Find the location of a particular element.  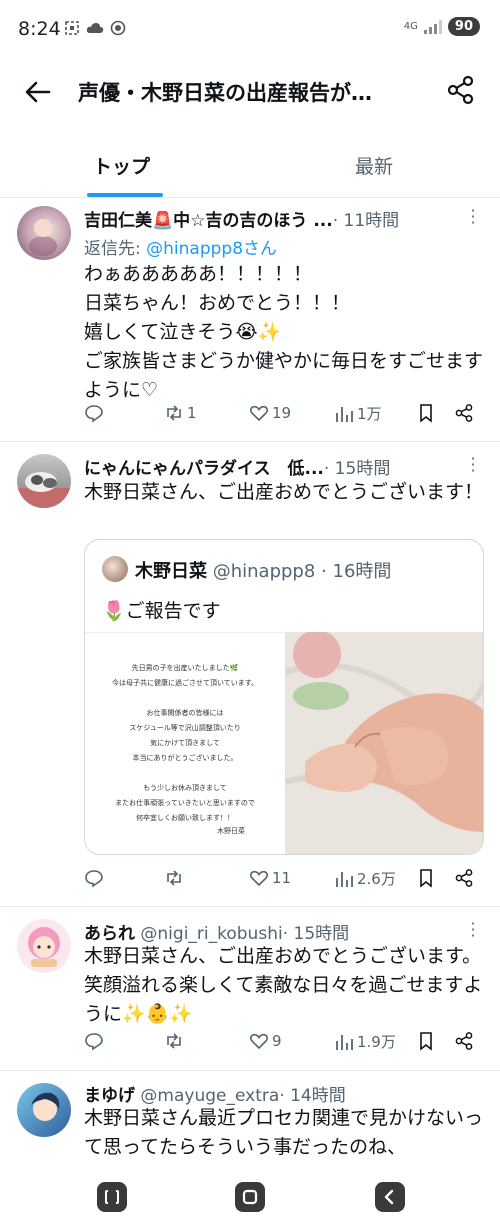

tweet-meta: にゃんにゃんパラダイス 低...· 15時間 is located at coordinates (237, 466).